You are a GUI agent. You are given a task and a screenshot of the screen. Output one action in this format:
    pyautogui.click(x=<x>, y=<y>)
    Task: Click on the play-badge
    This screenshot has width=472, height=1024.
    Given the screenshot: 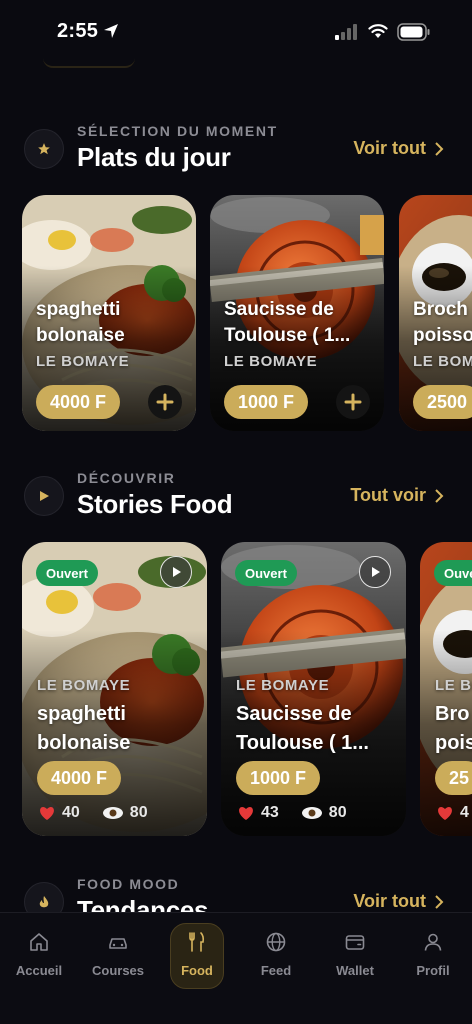 What is the action you would take?
    pyautogui.click(x=44, y=496)
    